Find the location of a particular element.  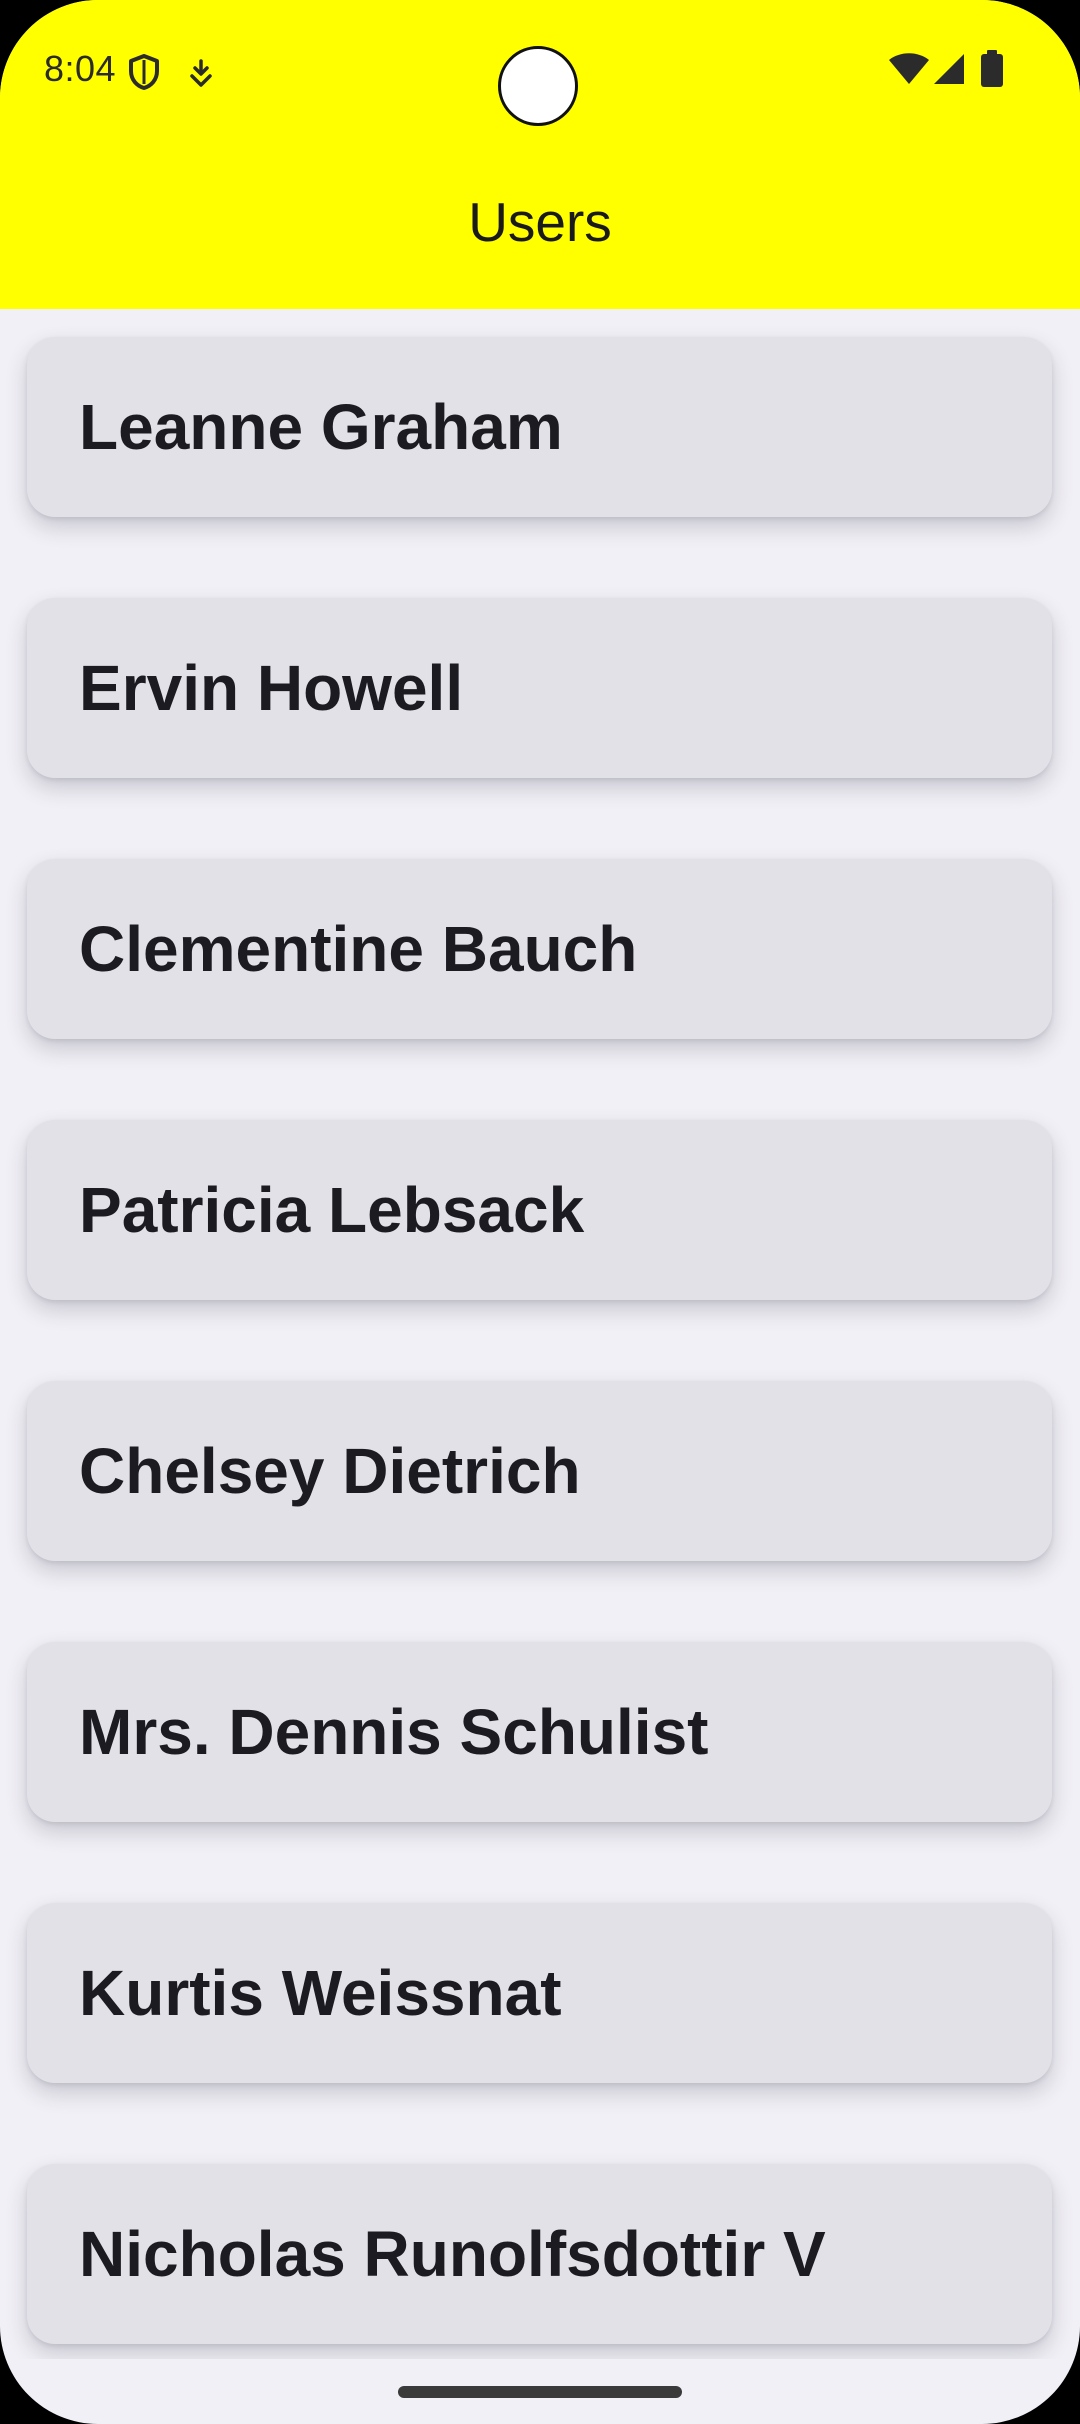

user-card: Chelsey Dietrich is located at coordinates (539, 1471).